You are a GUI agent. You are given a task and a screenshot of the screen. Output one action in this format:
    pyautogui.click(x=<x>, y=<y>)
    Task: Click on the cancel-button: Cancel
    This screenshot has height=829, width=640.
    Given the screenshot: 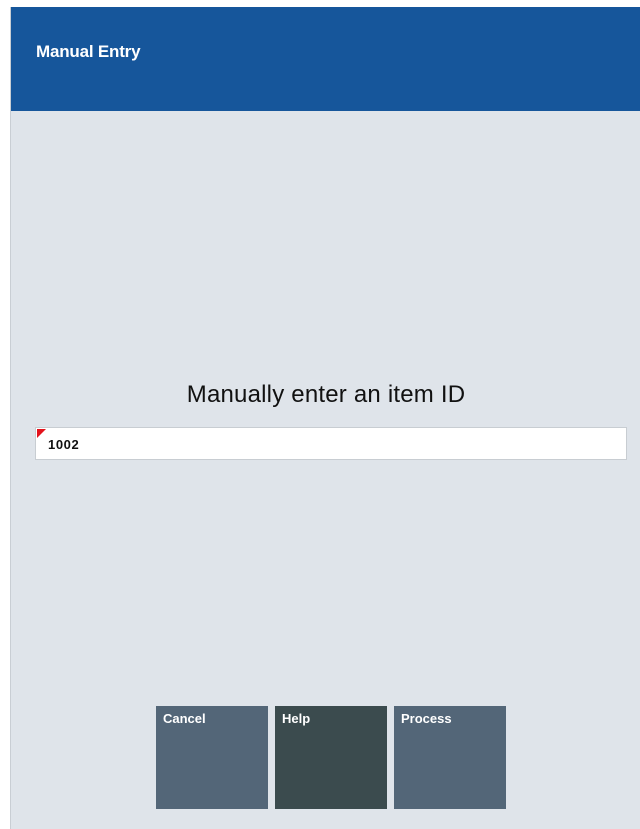 What is the action you would take?
    pyautogui.click(x=212, y=757)
    